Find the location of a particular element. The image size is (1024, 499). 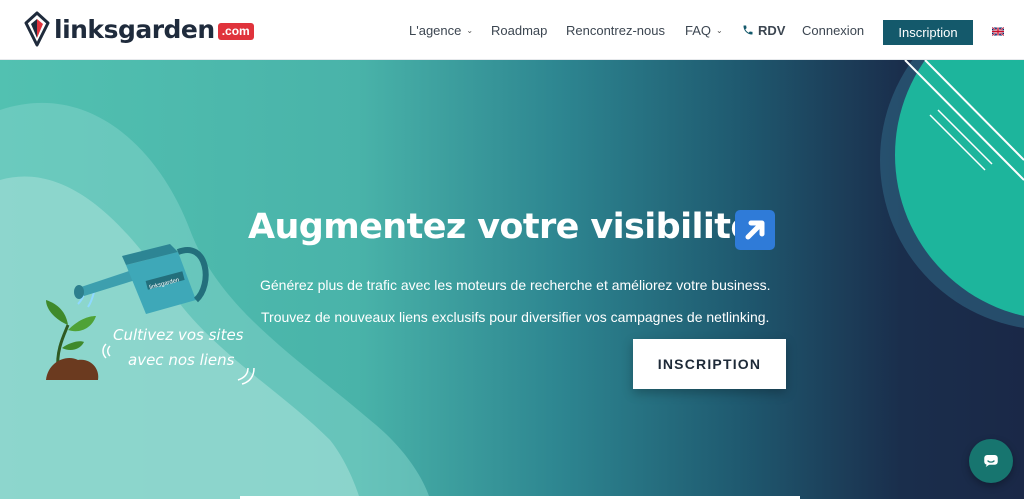

nav-item-roadmap: Roadmap is located at coordinates (519, 30).